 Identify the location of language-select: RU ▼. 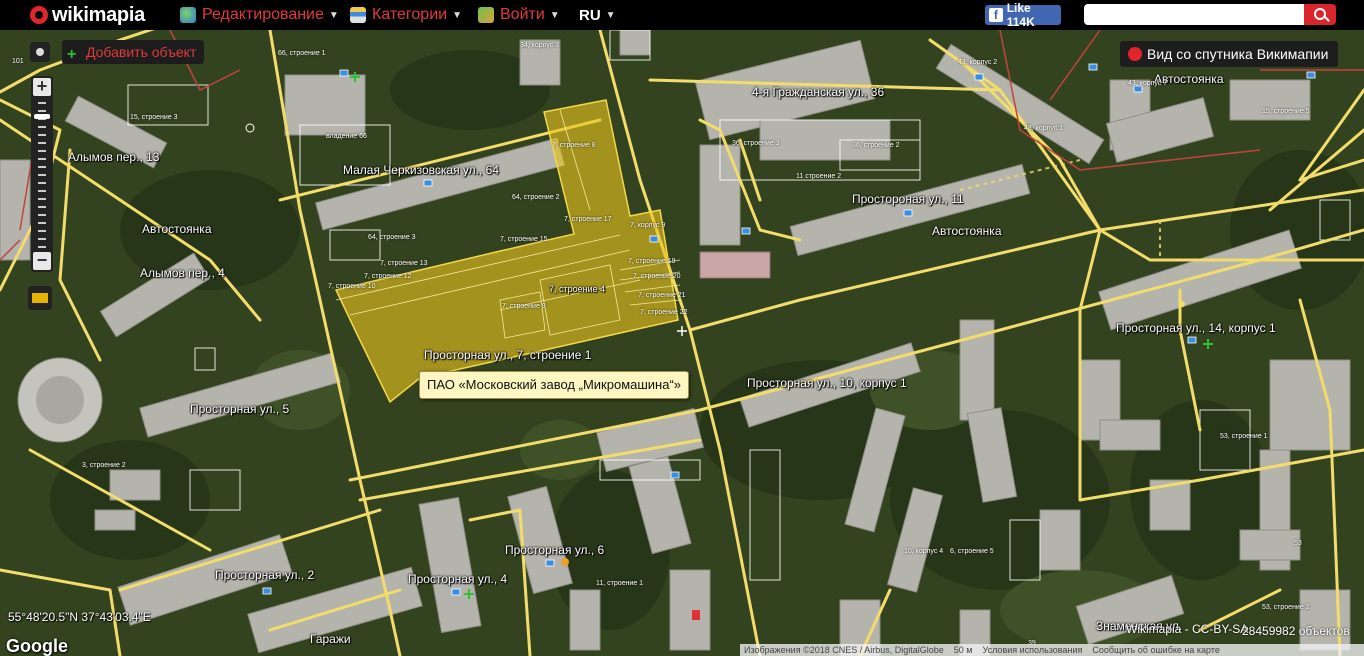
(597, 15).